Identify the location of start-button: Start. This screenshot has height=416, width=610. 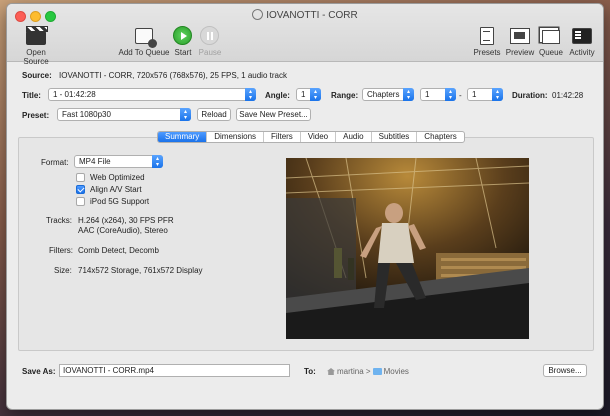
(183, 41).